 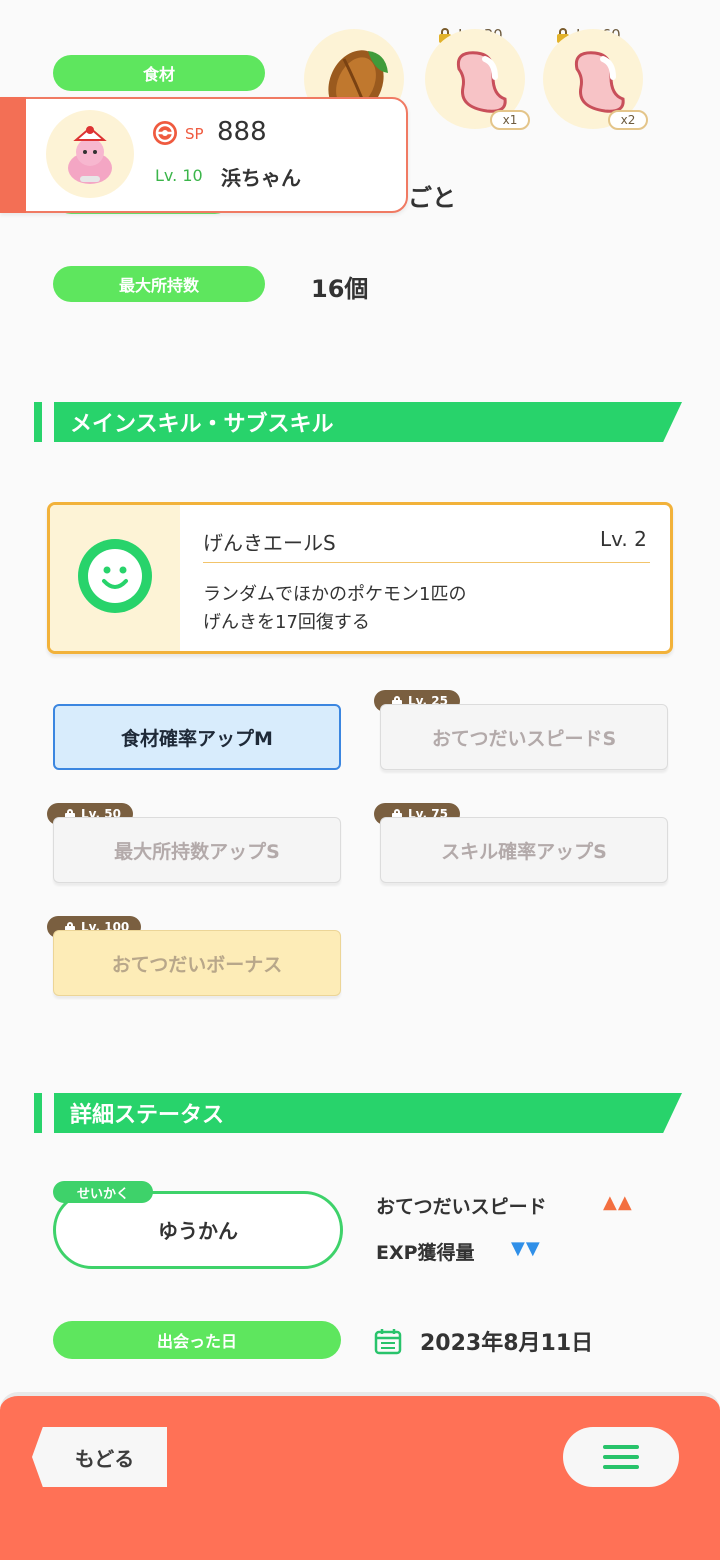 I want to click on down-arrows-icon: ▼▼, so click(x=526, y=1248).